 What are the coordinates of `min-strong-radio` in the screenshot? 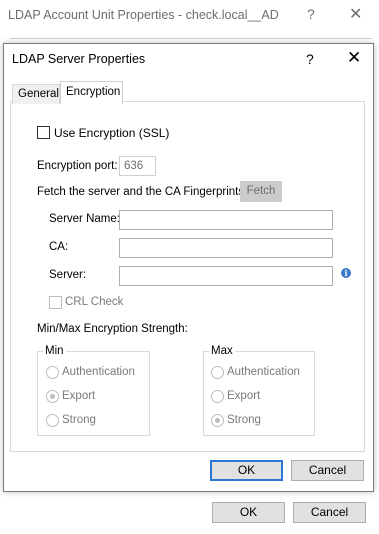 It's located at (52, 420).